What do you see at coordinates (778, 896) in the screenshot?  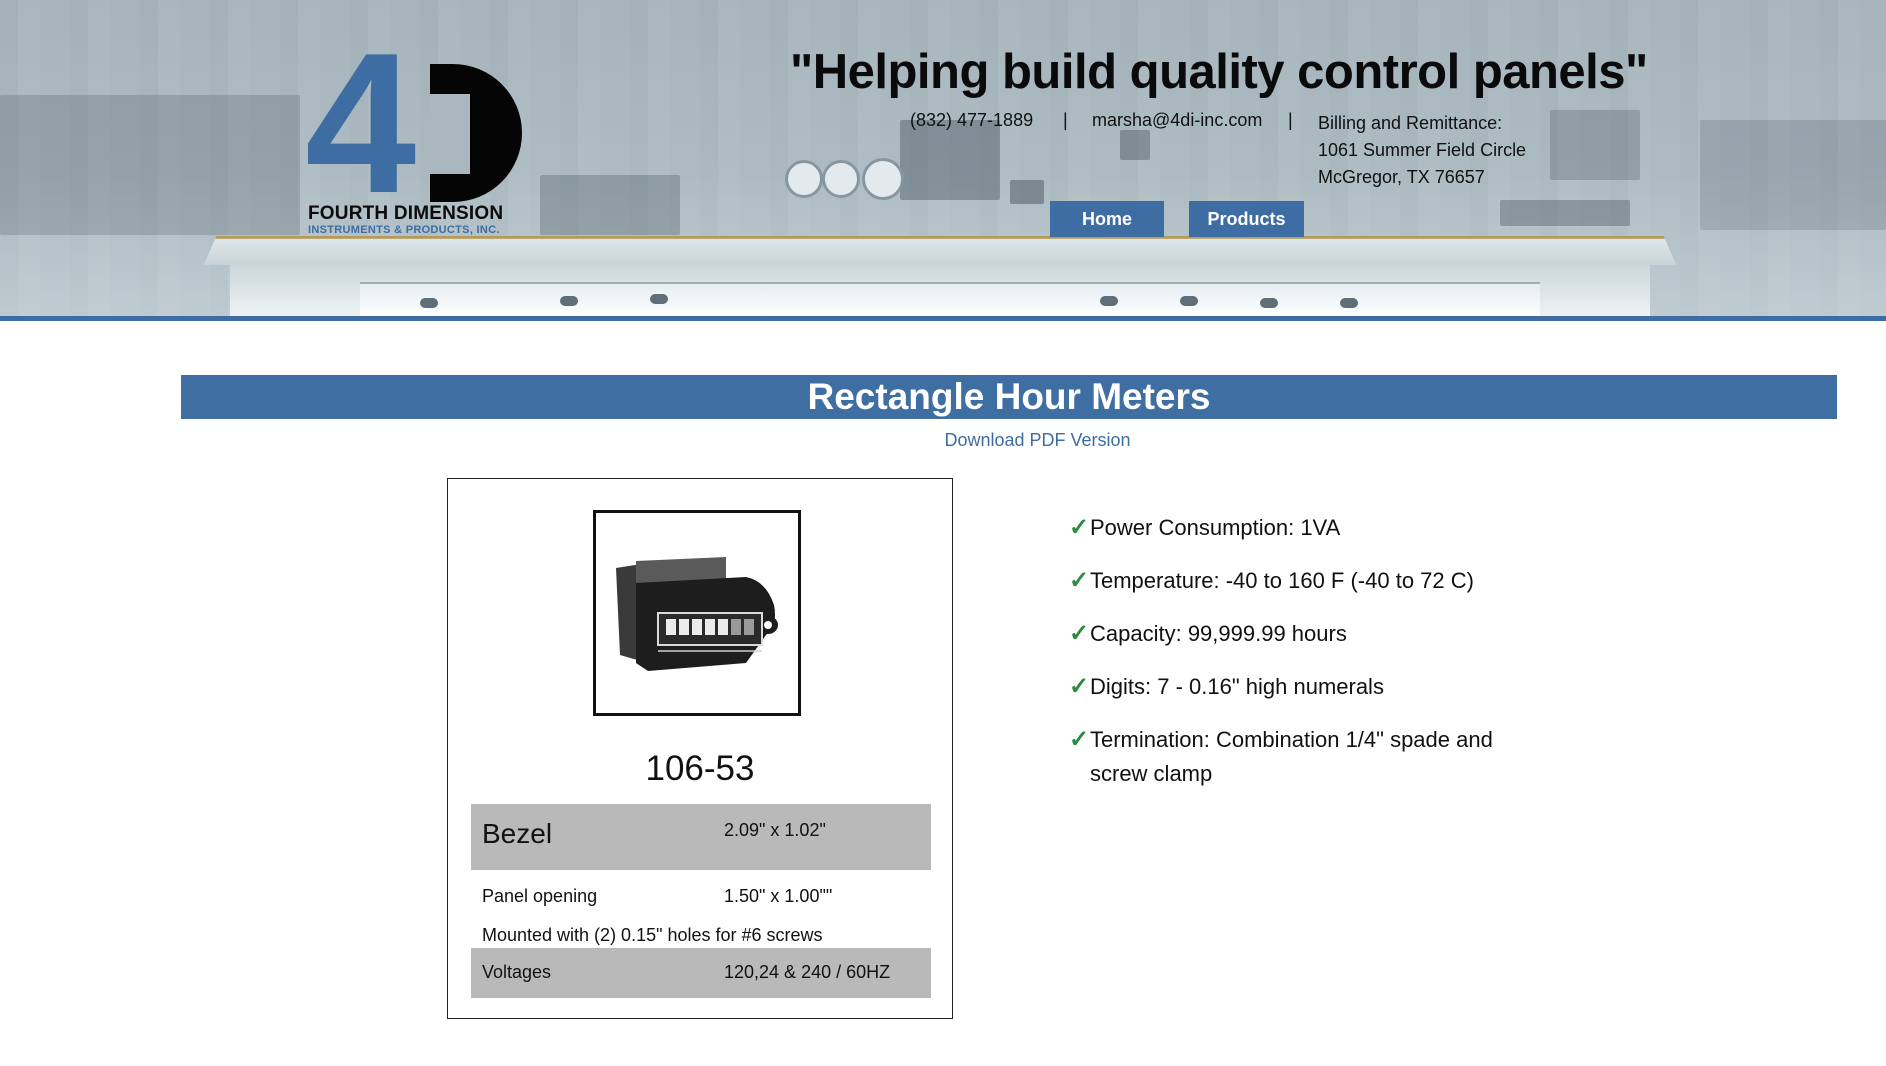 I see `spec-value: 1.50" x 1.00""` at bounding box center [778, 896].